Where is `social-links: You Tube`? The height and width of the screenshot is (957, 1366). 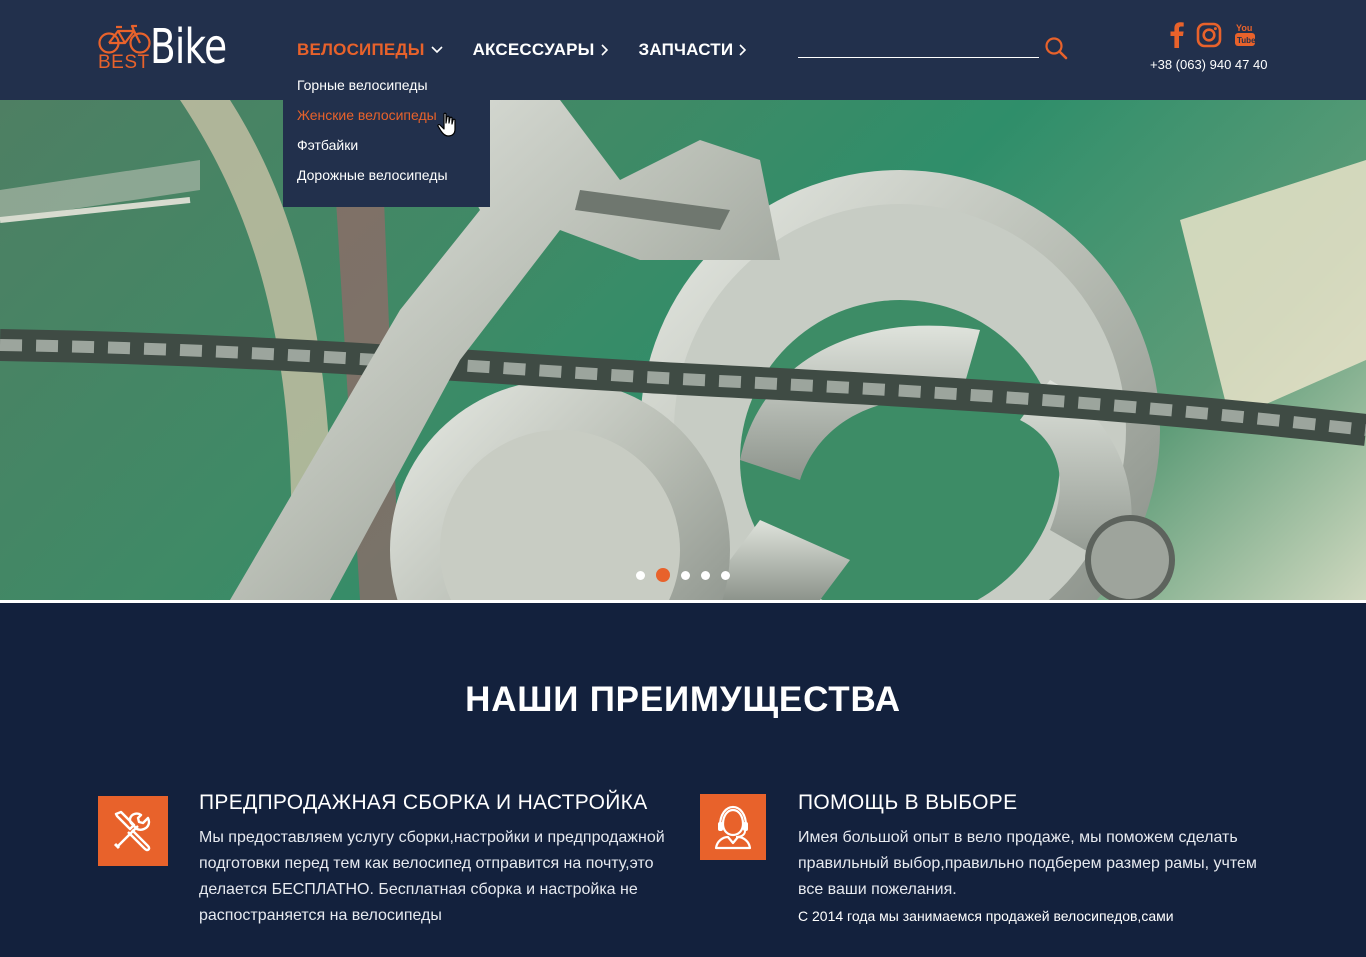
social-links: You Tube is located at coordinates (1213, 37).